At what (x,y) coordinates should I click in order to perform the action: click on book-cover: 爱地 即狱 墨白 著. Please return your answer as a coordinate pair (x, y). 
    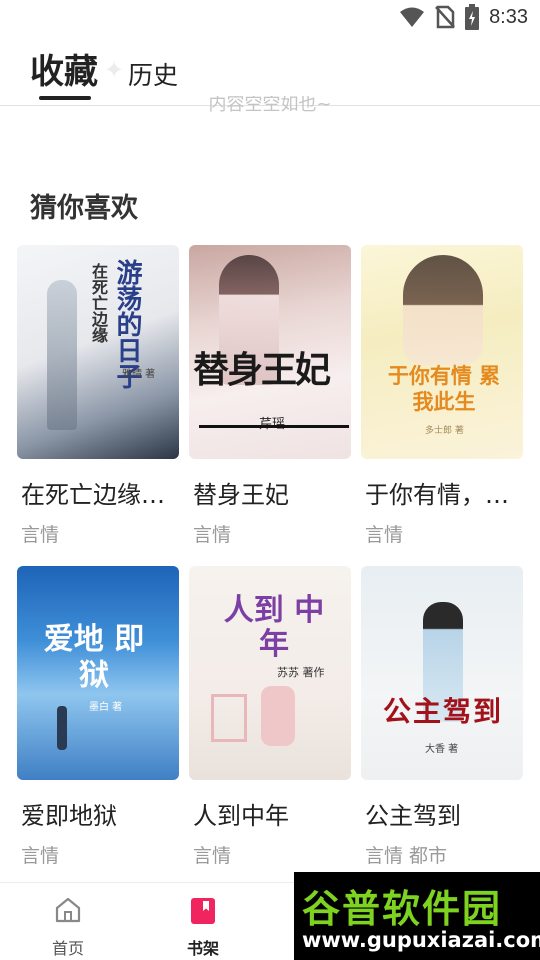
    Looking at the image, I should click on (98, 673).